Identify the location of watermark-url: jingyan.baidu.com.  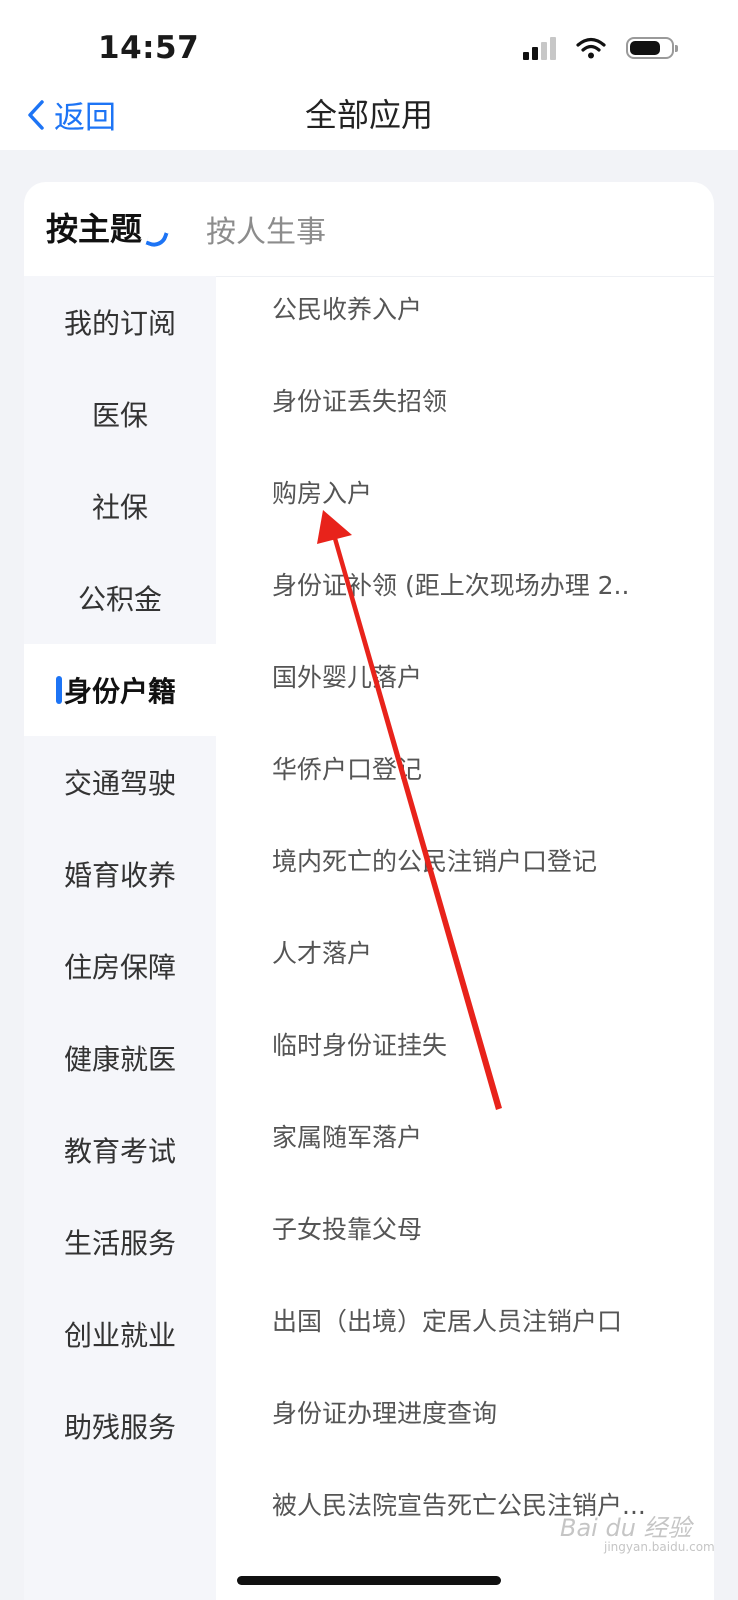
(659, 1547).